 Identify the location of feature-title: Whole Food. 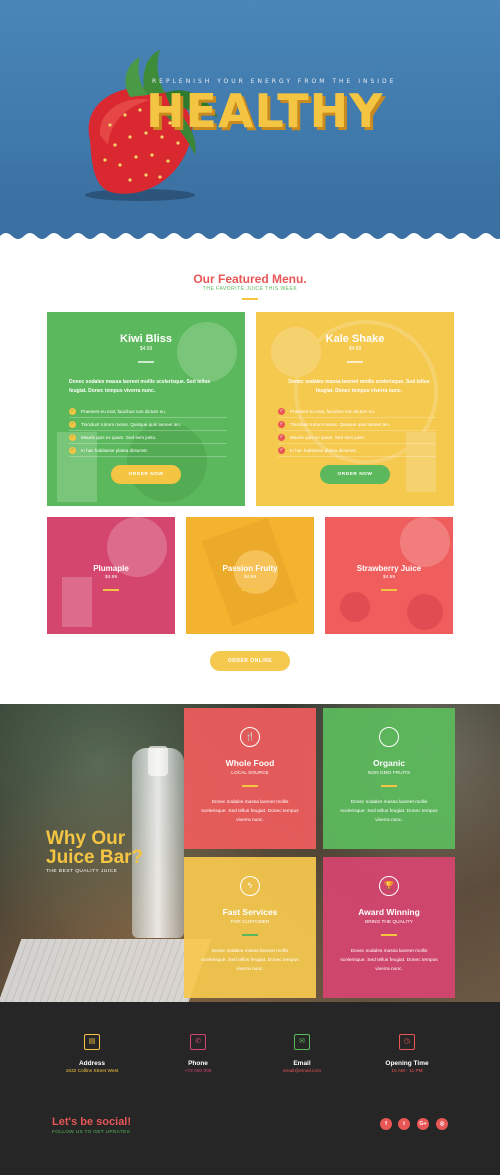
(250, 763).